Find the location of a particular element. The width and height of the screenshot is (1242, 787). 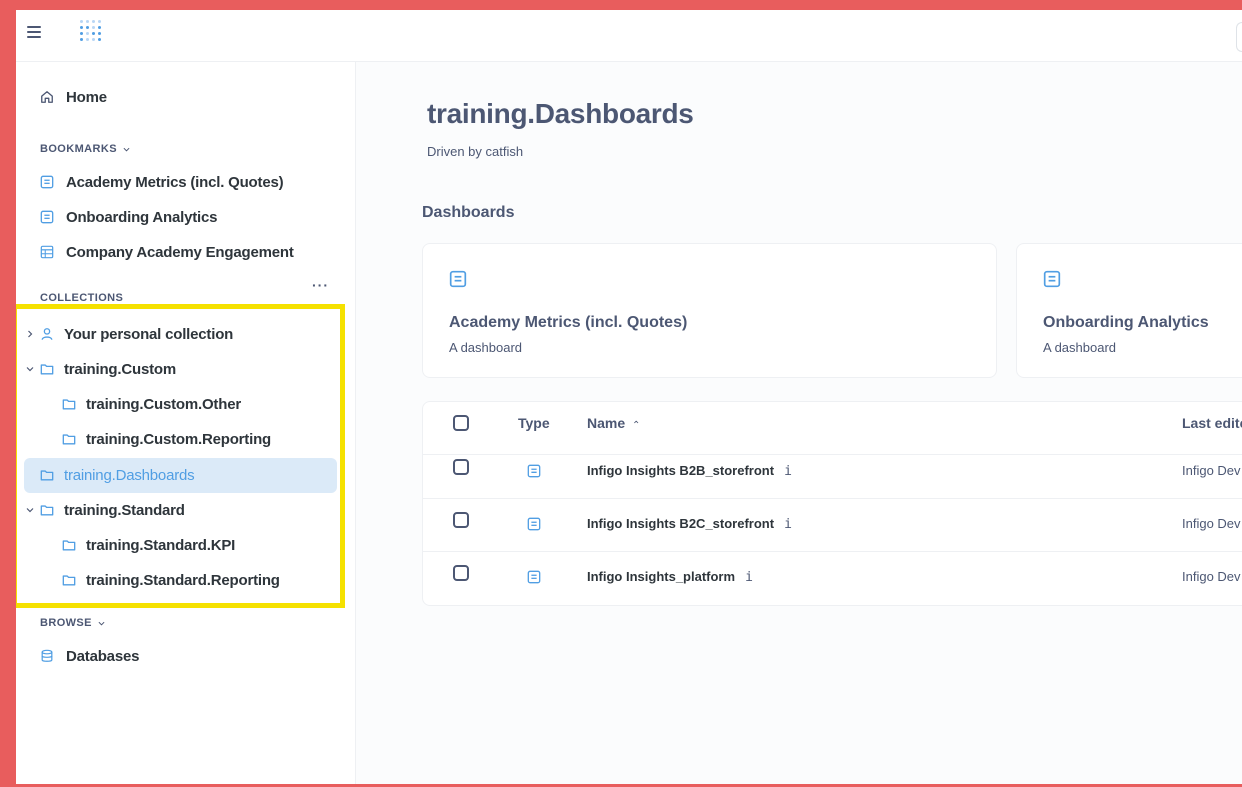

chevron-right-icon is located at coordinates (30, 334).